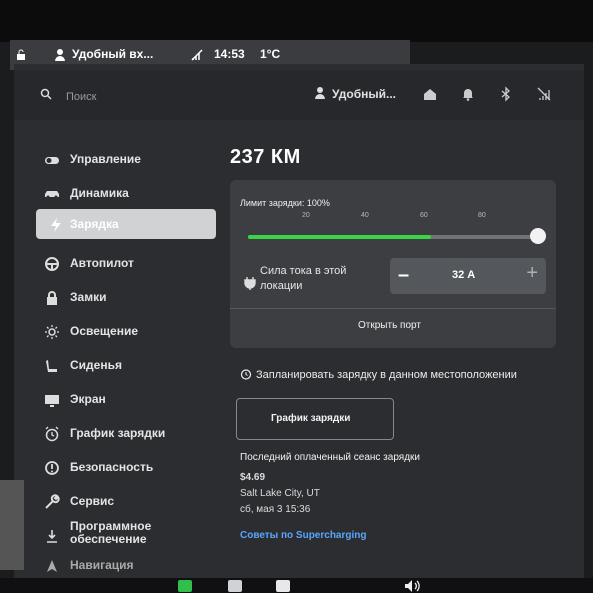 The image size is (593, 593). Describe the element at coordinates (52, 160) in the screenshot. I see `toggle-icon` at that location.